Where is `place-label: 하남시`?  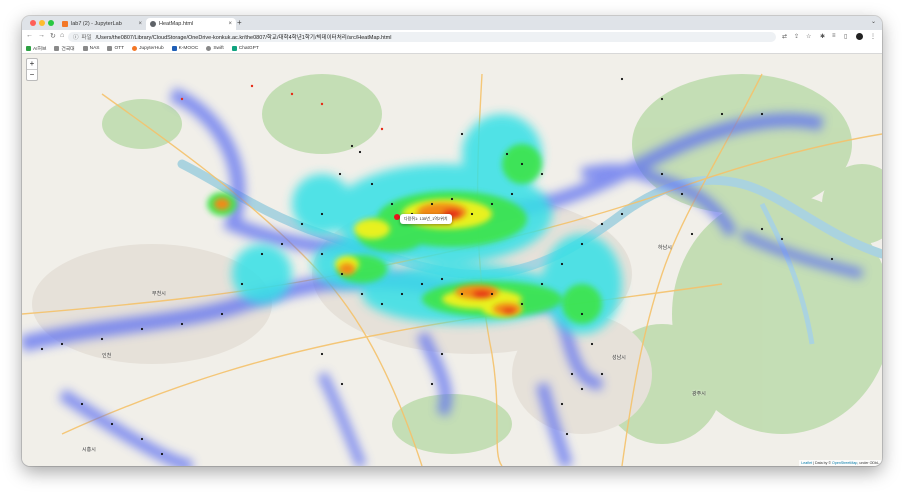 place-label: 하남시 is located at coordinates (665, 248).